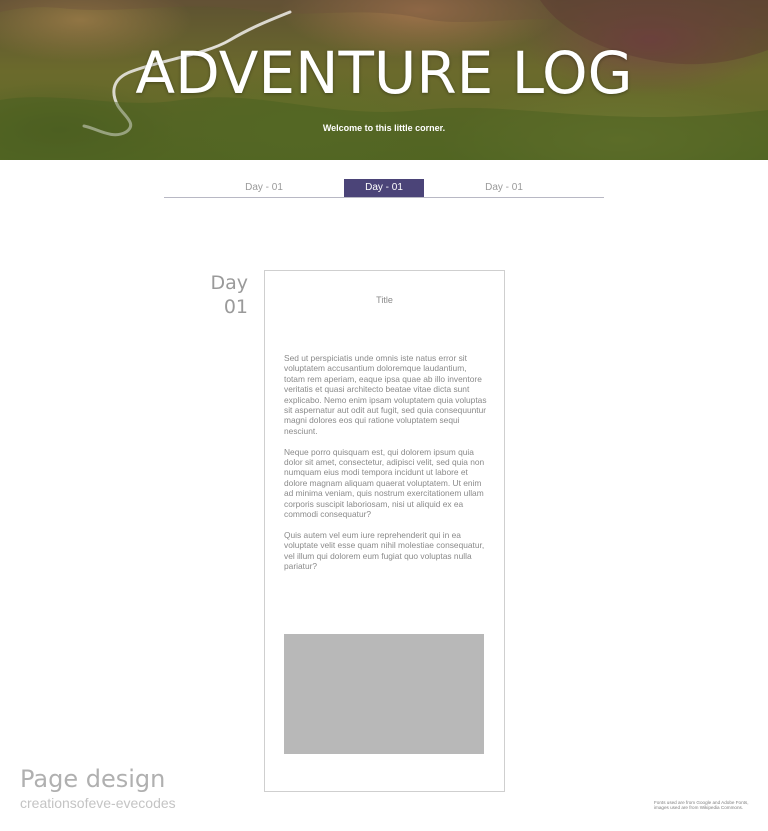 The image size is (768, 831). I want to click on page-title: ADVENTURE LOG, so click(384, 73).